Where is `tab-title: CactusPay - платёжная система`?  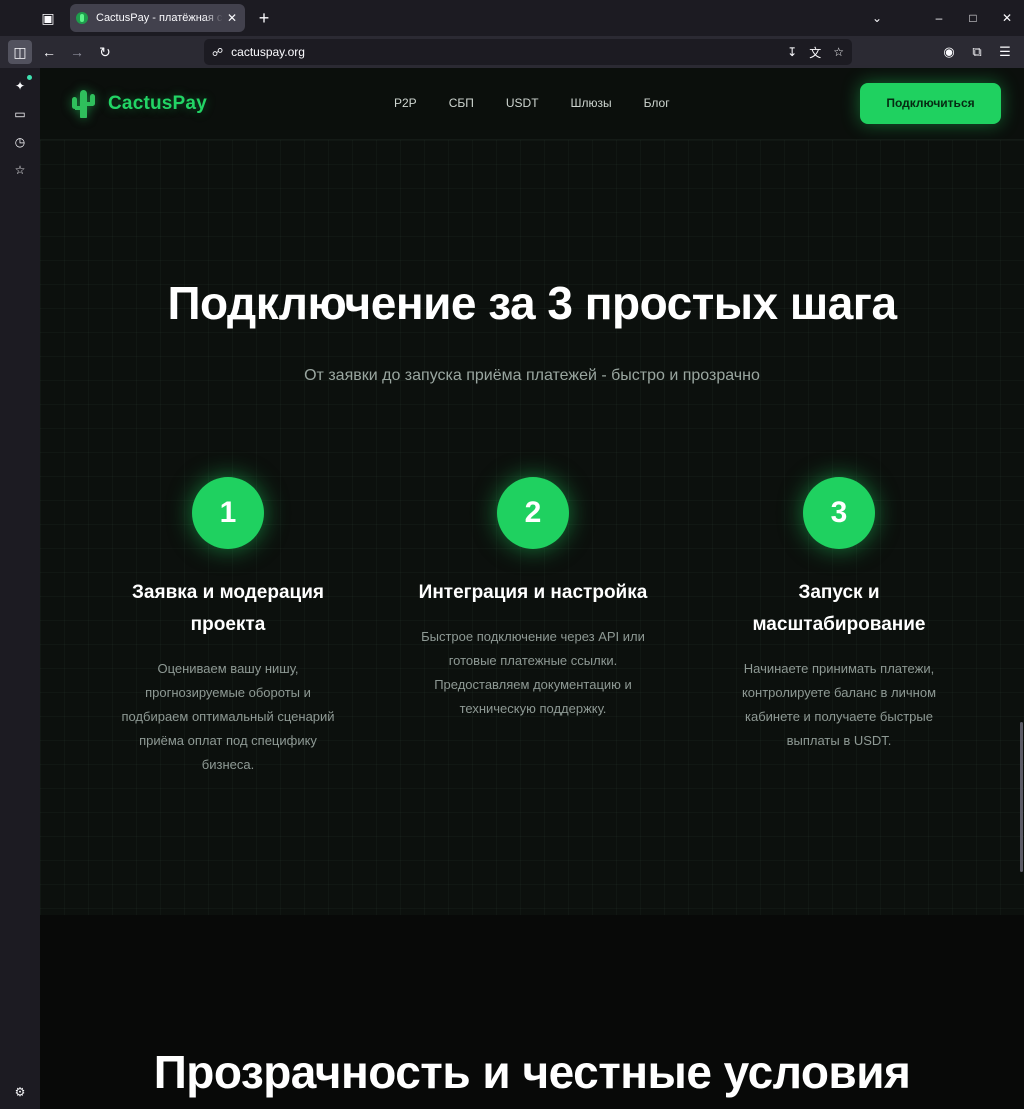
tab-title: CactusPay - платёжная система is located at coordinates (159, 18).